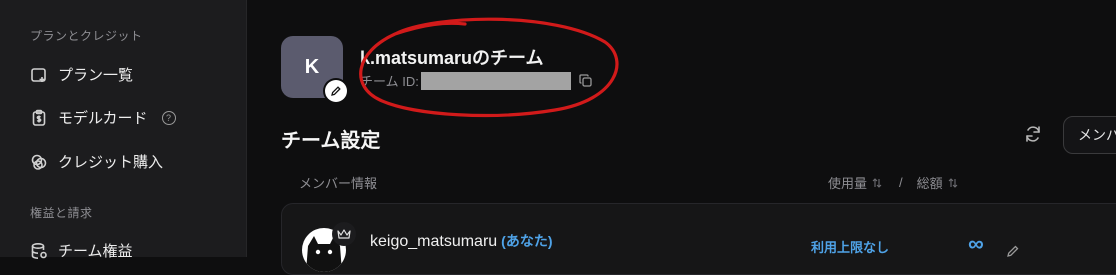 The width and height of the screenshot is (1116, 275). I want to click on sidebar-section-title-plans: プランとクレジット, so click(86, 36).